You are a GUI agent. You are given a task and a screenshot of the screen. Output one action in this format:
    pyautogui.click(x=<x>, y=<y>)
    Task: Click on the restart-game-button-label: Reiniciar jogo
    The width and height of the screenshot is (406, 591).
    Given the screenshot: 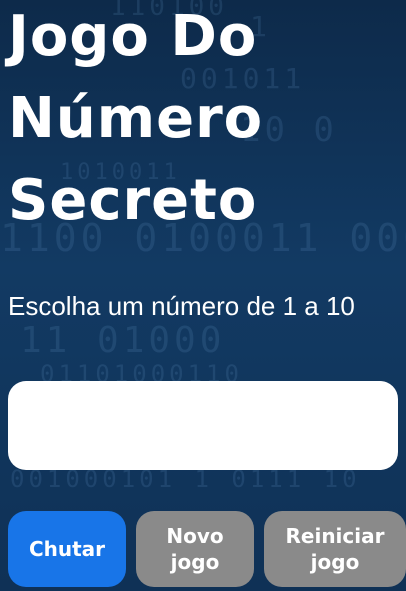 What is the action you would take?
    pyautogui.click(x=335, y=549)
    